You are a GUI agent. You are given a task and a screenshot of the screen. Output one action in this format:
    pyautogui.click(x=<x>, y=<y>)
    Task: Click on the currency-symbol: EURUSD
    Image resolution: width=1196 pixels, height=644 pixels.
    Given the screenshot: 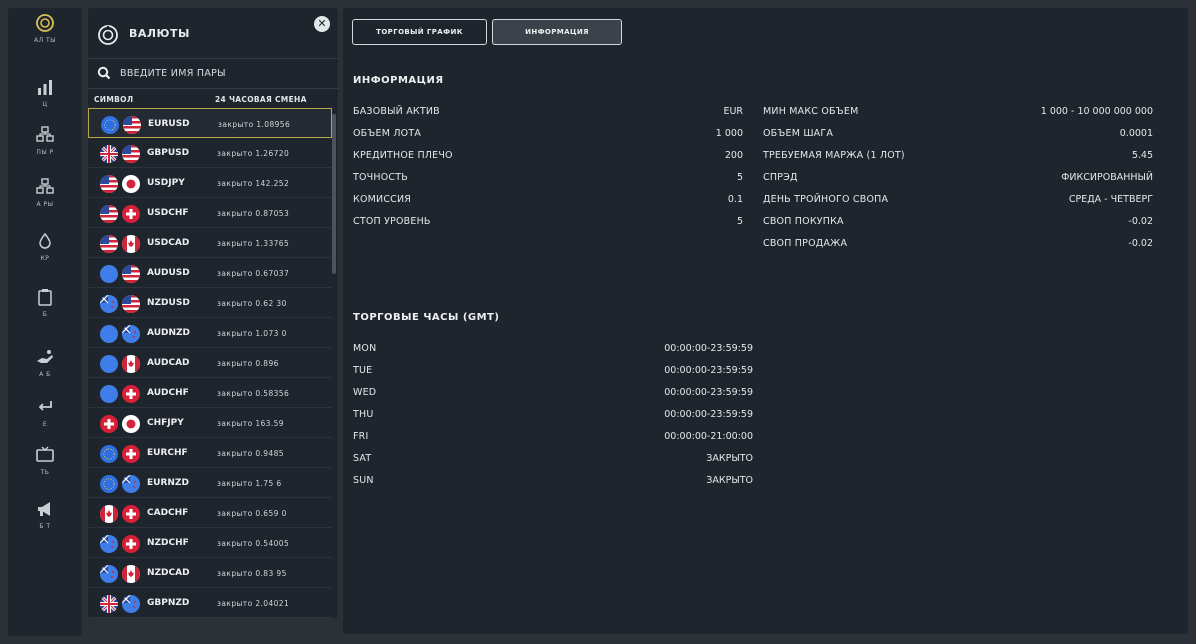 What is the action you would take?
    pyautogui.click(x=169, y=124)
    